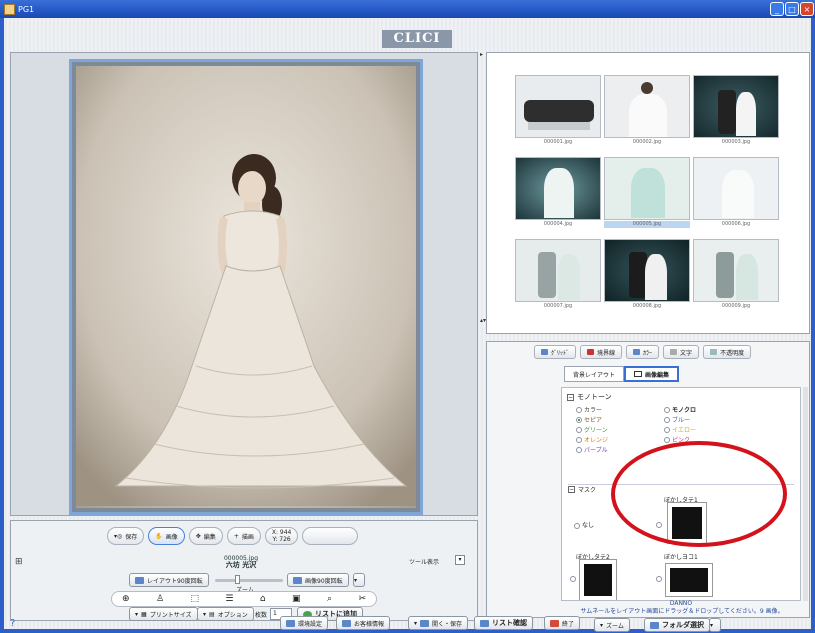 This screenshot has width=815, height=633. Describe the element at coordinates (677, 625) in the screenshot. I see `folder-select-button: フォルダ選択` at that location.